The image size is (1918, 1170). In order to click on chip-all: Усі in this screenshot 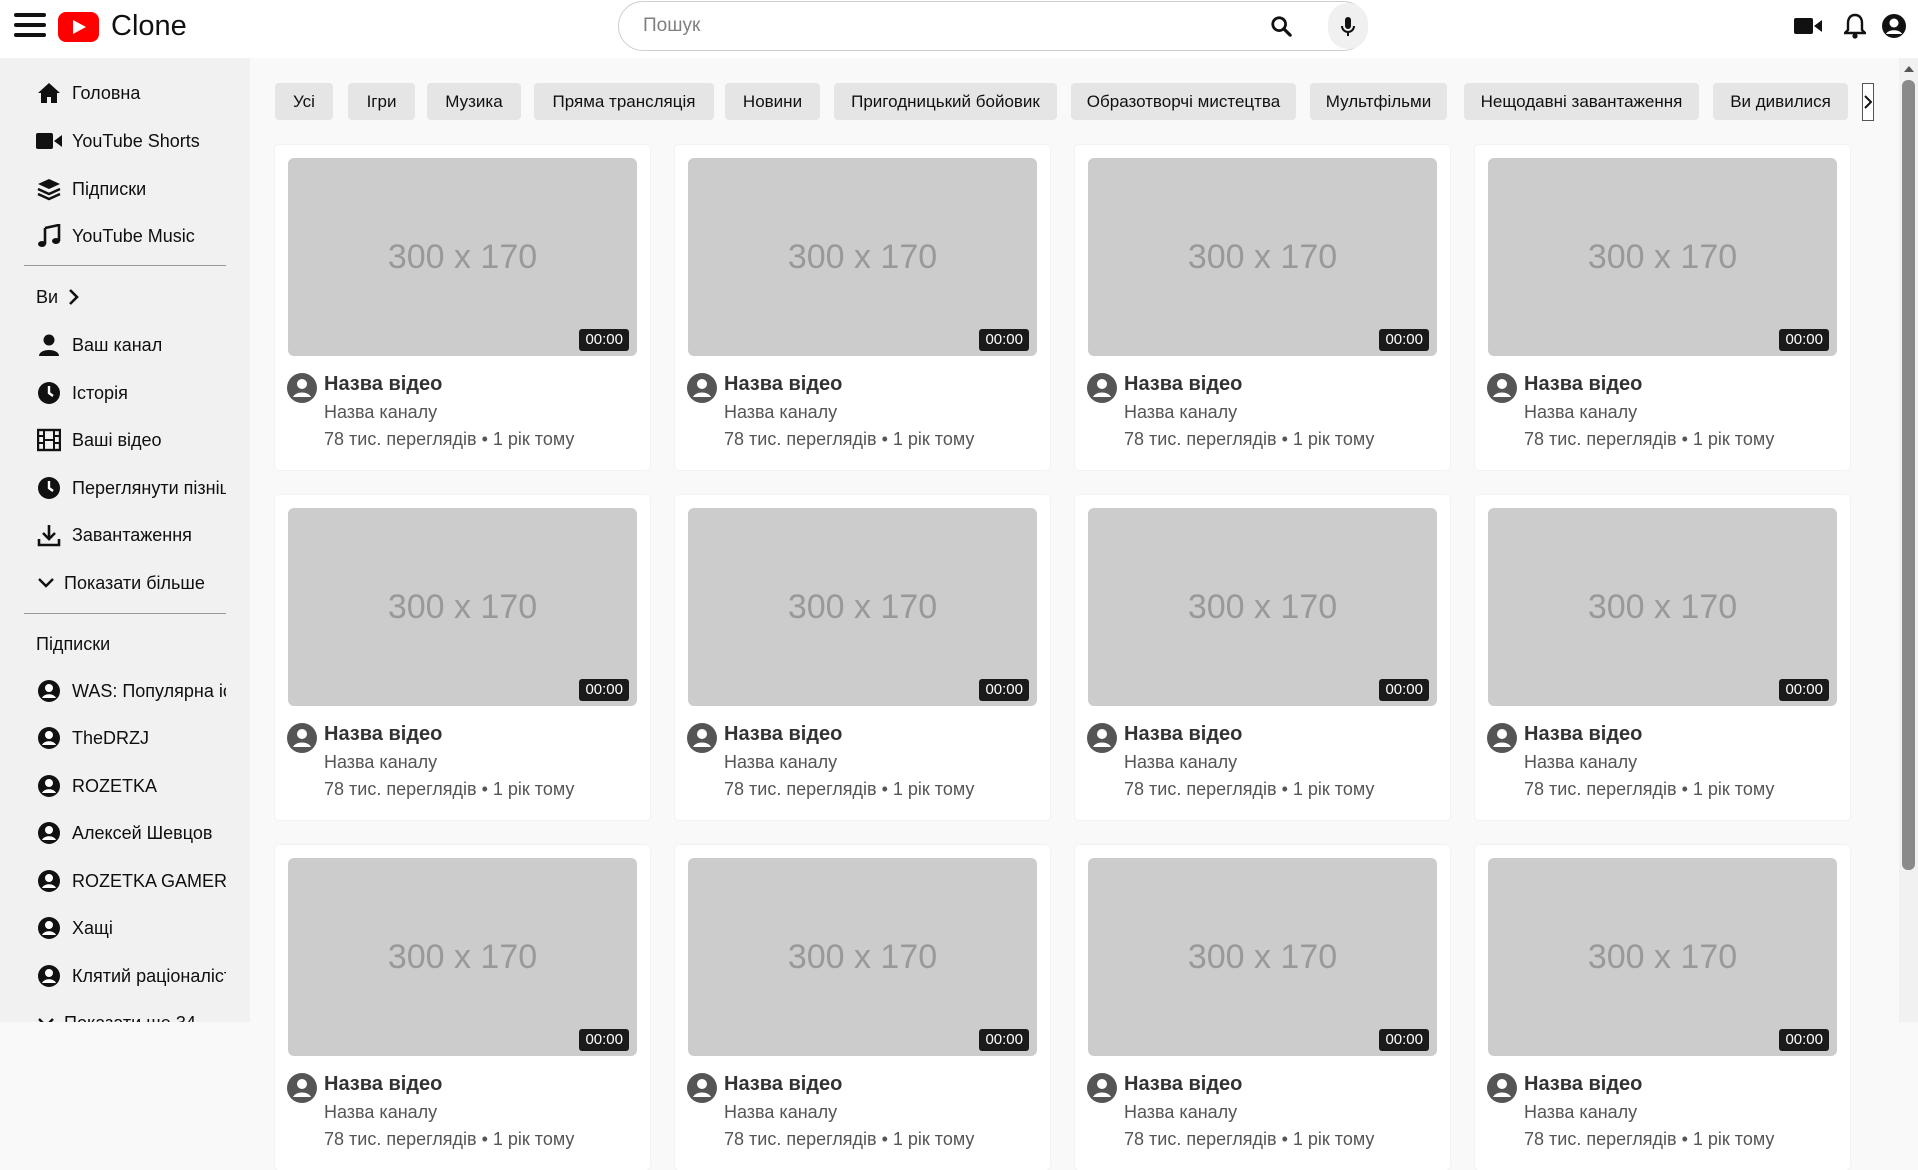, I will do `click(304, 101)`.